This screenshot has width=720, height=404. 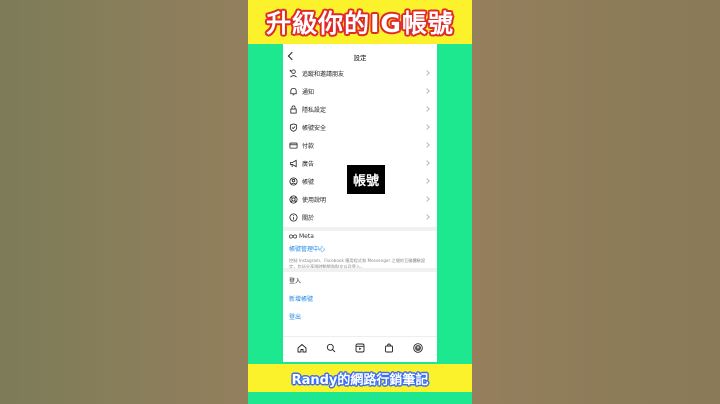 What do you see at coordinates (361, 248) in the screenshot?
I see `accounts-center-link: 帳號管理中心` at bounding box center [361, 248].